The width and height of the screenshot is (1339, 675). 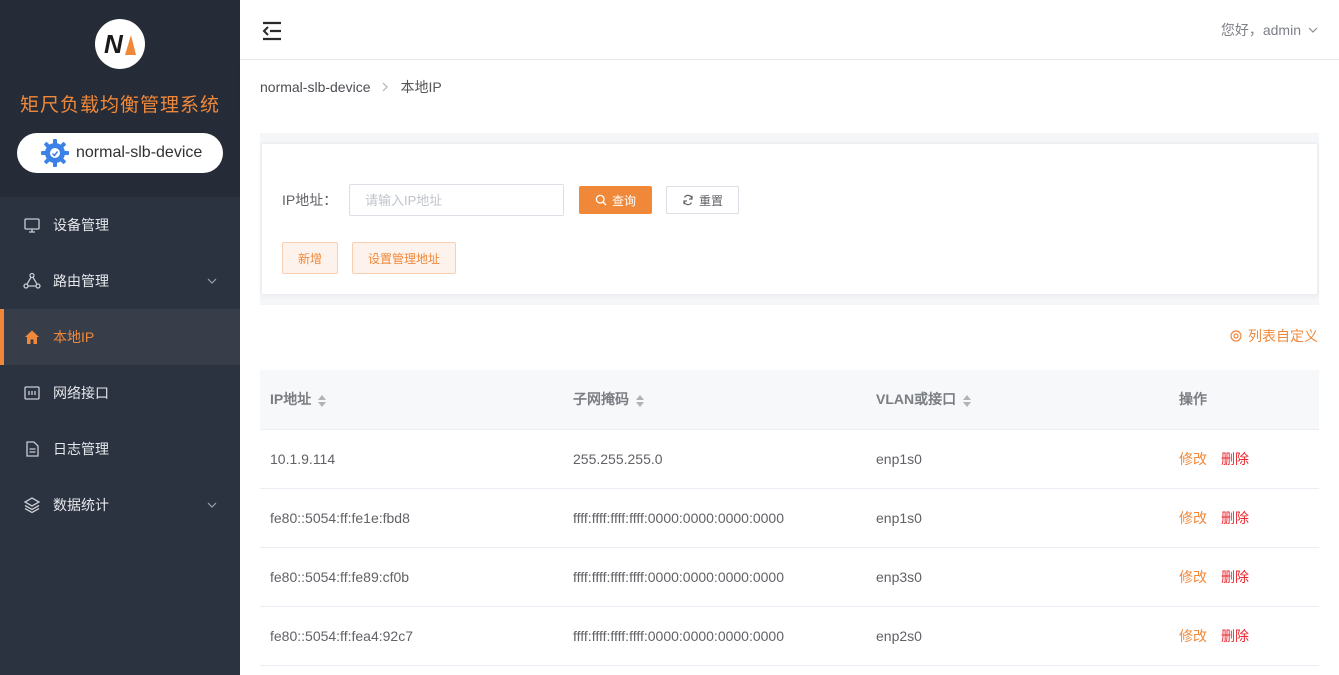 What do you see at coordinates (404, 258) in the screenshot?
I see `set-management-address-button: 设置管理地址` at bounding box center [404, 258].